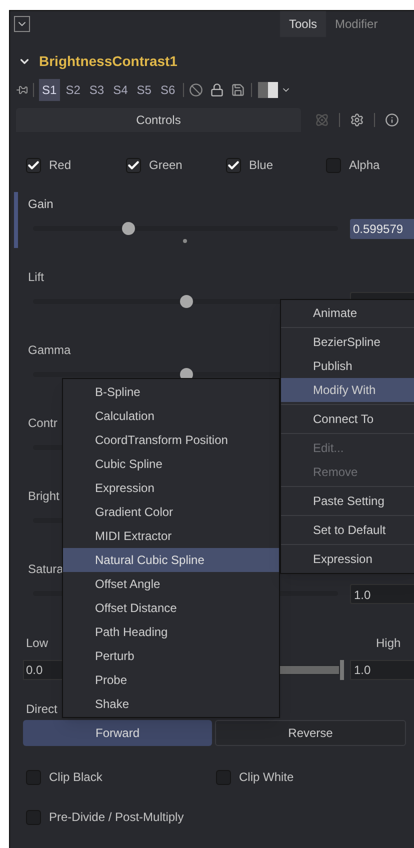 Image resolution: width=414 pixels, height=848 pixels. Describe the element at coordinates (310, 733) in the screenshot. I see `direction-button: Reverse` at that location.